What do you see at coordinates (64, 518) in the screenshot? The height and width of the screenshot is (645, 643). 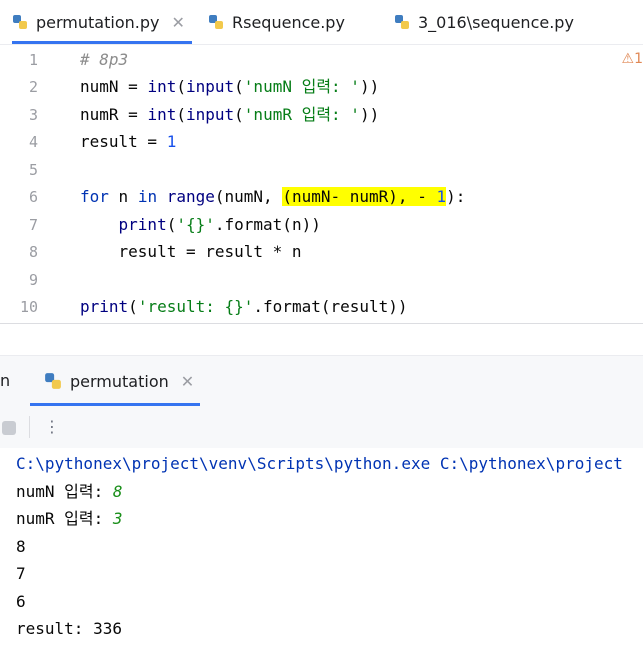 I see `console-prompt: numR 입력:` at bounding box center [64, 518].